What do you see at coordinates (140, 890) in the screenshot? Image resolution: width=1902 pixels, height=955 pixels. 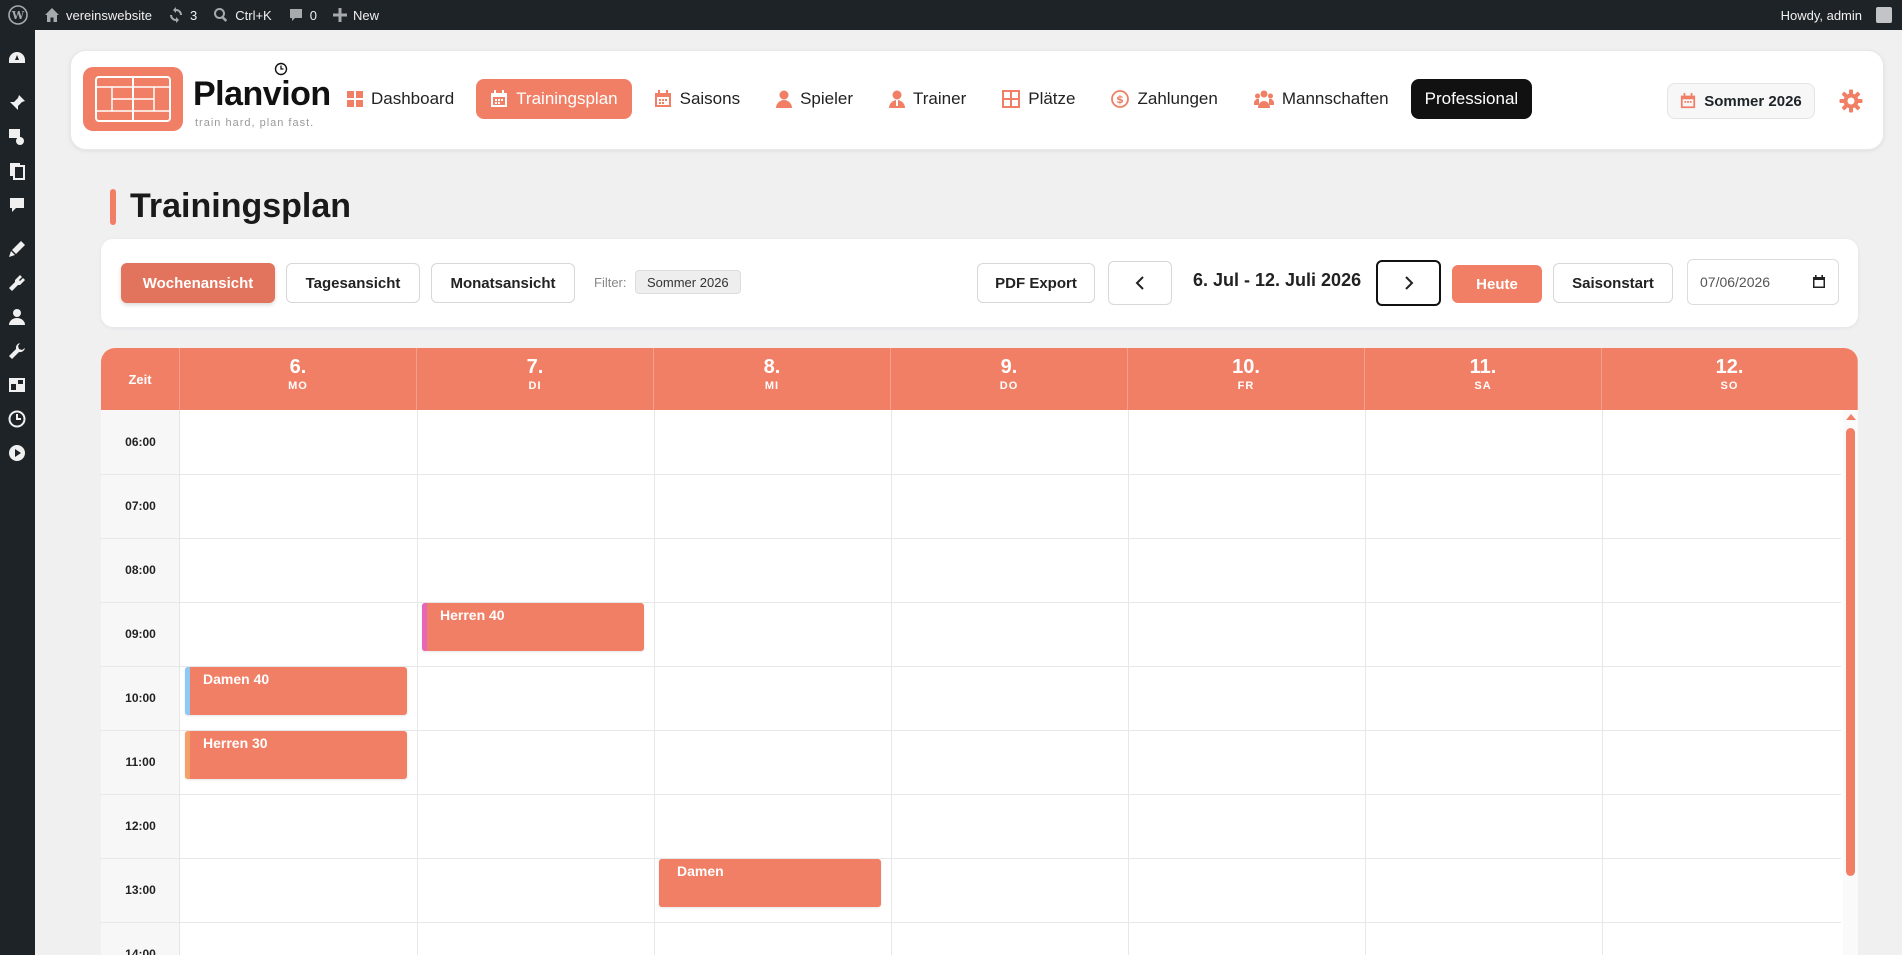 I see `time-label: 13:00` at bounding box center [140, 890].